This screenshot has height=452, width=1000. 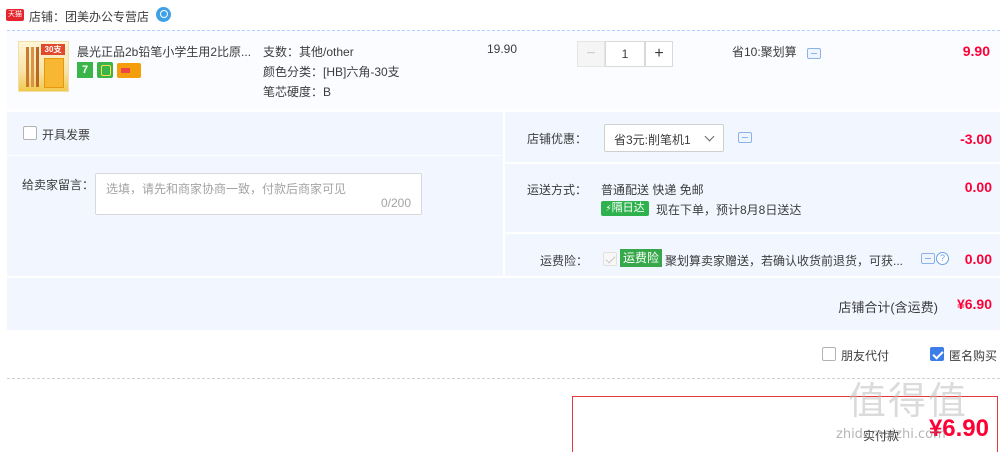 I want to click on anonymous-purchase-checkbox, so click(x=937, y=354).